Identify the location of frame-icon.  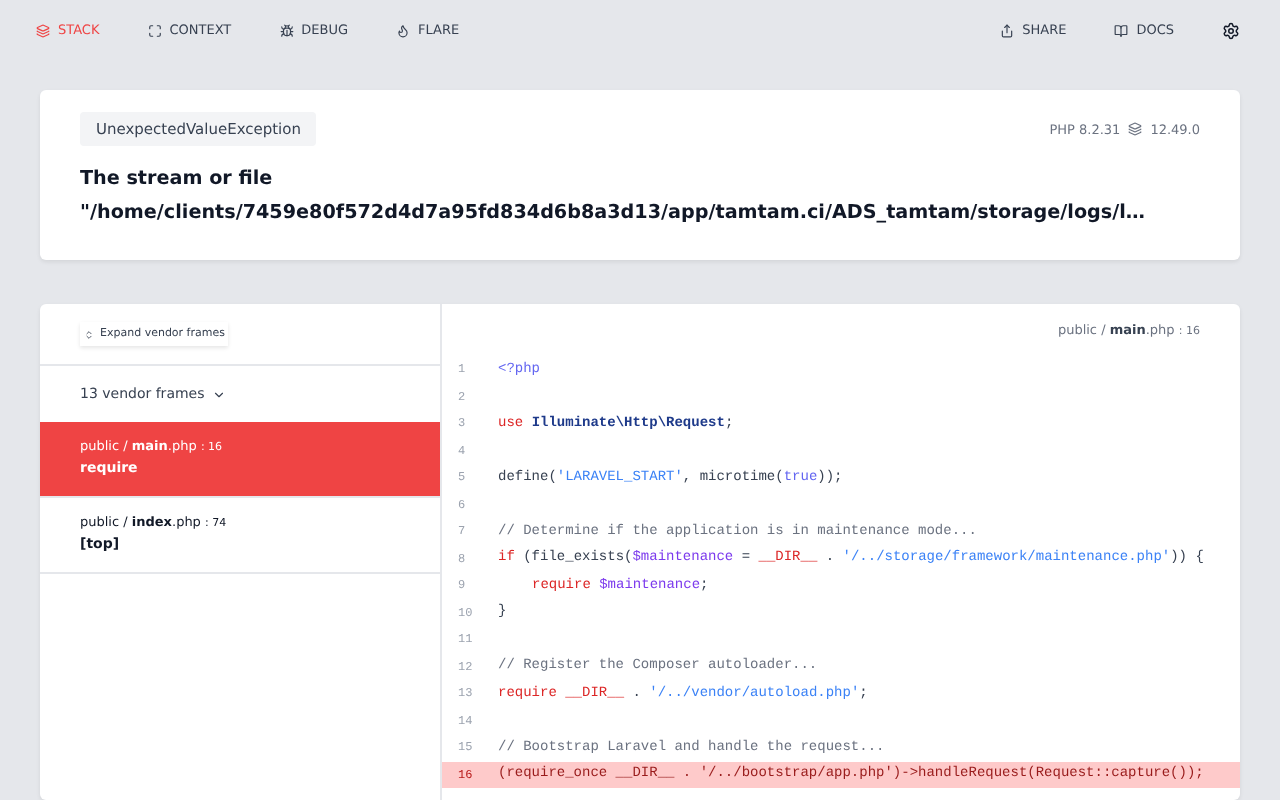
(154, 30).